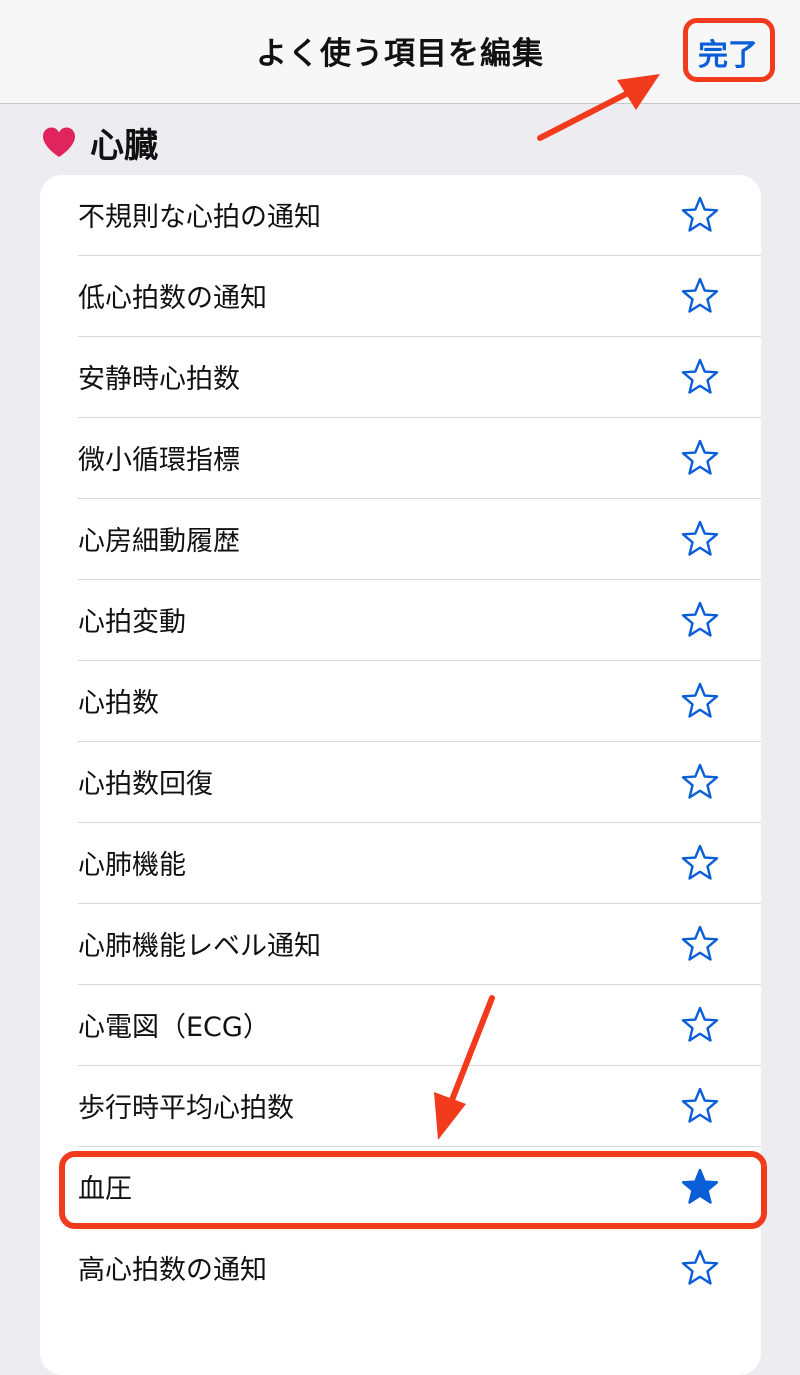  I want to click on list-item: 高心拍数の通知, so click(400, 1268).